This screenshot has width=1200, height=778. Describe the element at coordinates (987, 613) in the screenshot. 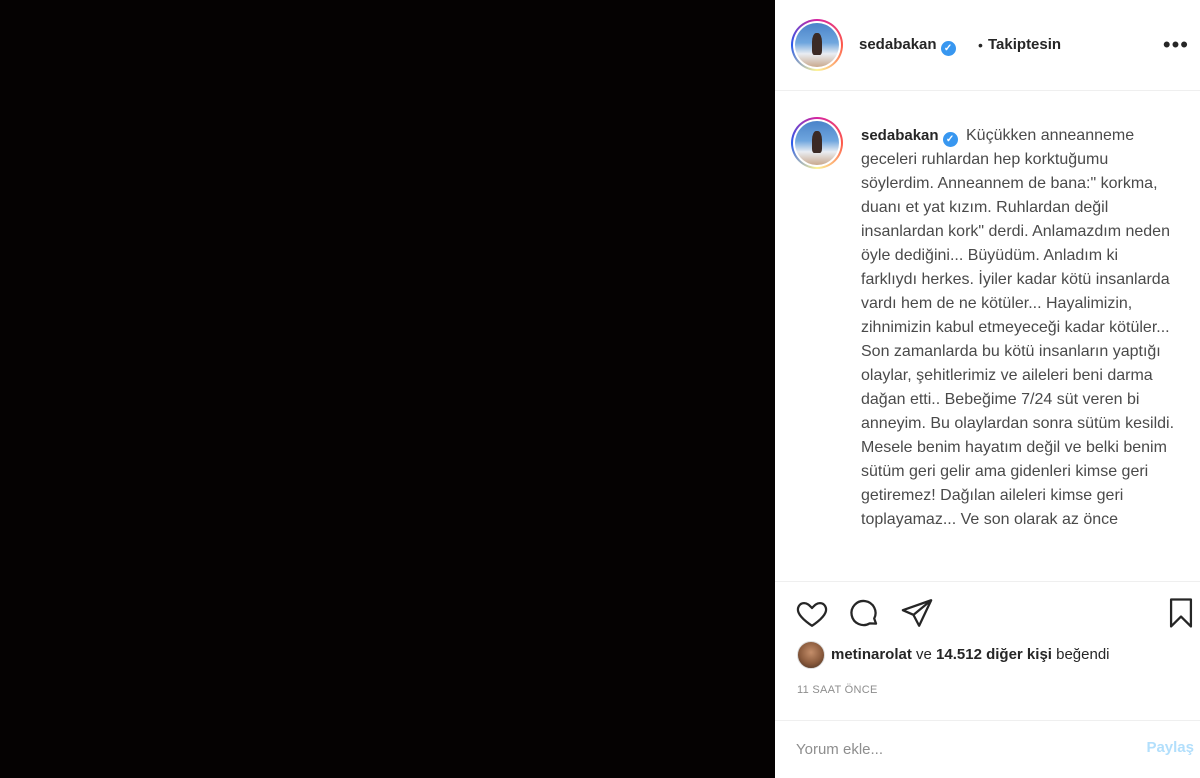

I see `action-bar` at that location.